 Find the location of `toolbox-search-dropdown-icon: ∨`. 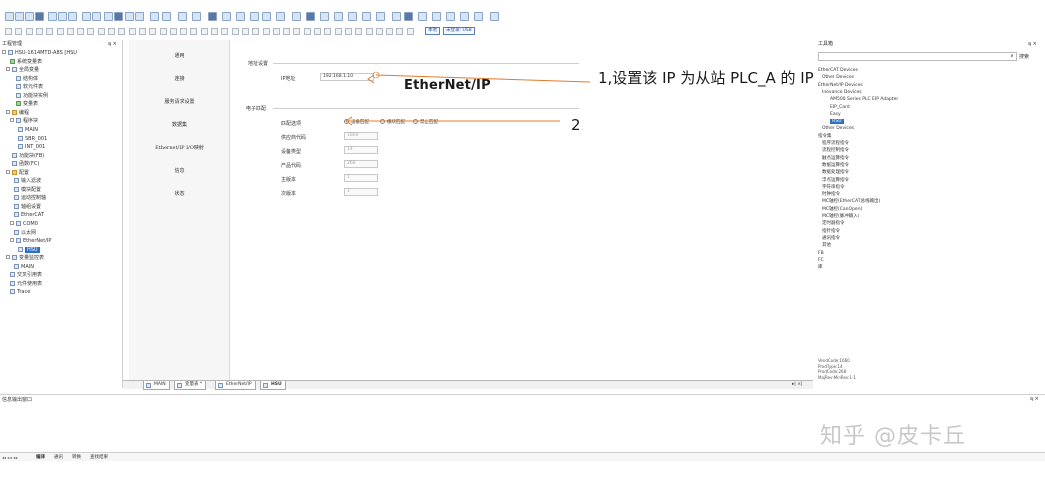

toolbox-search-dropdown-icon: ∨ is located at coordinates (1012, 56).